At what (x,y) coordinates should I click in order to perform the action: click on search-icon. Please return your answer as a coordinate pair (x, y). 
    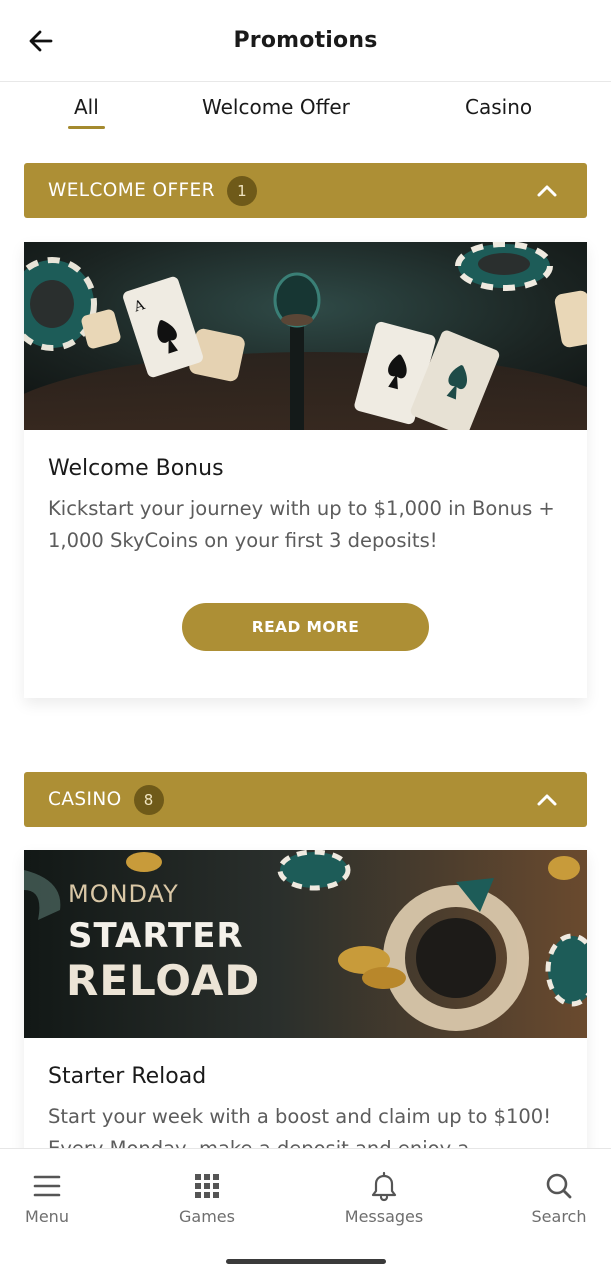
    Looking at the image, I should click on (559, 1186).